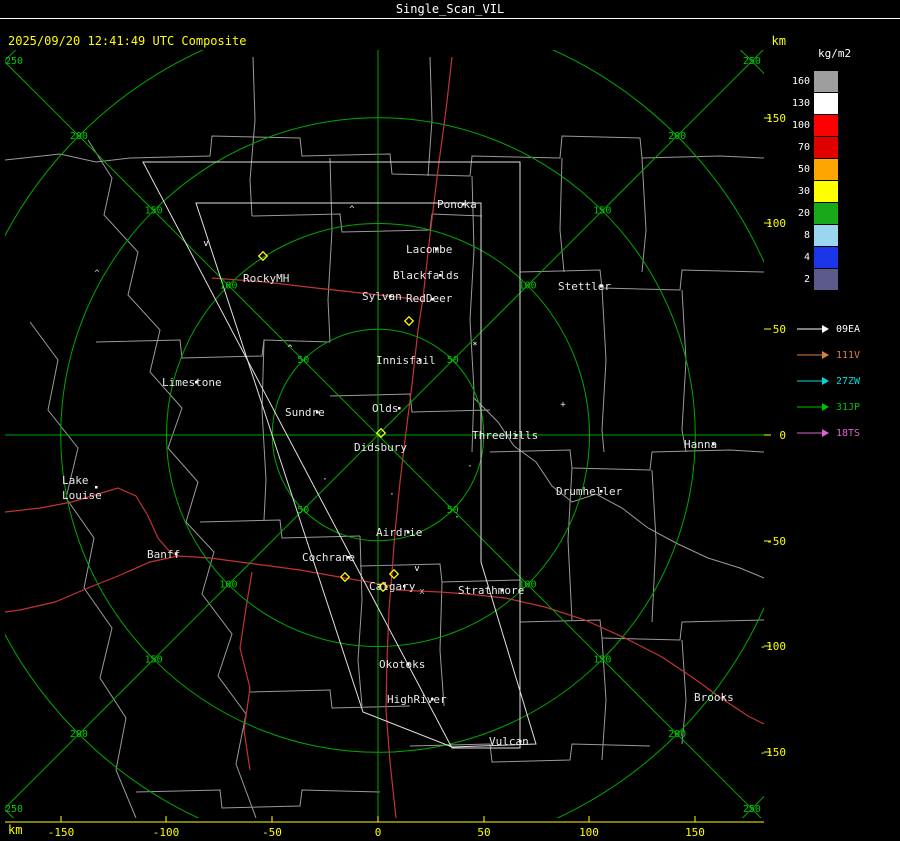 The image size is (900, 841). I want to click on legend-row: 18TS, so click(828, 433).